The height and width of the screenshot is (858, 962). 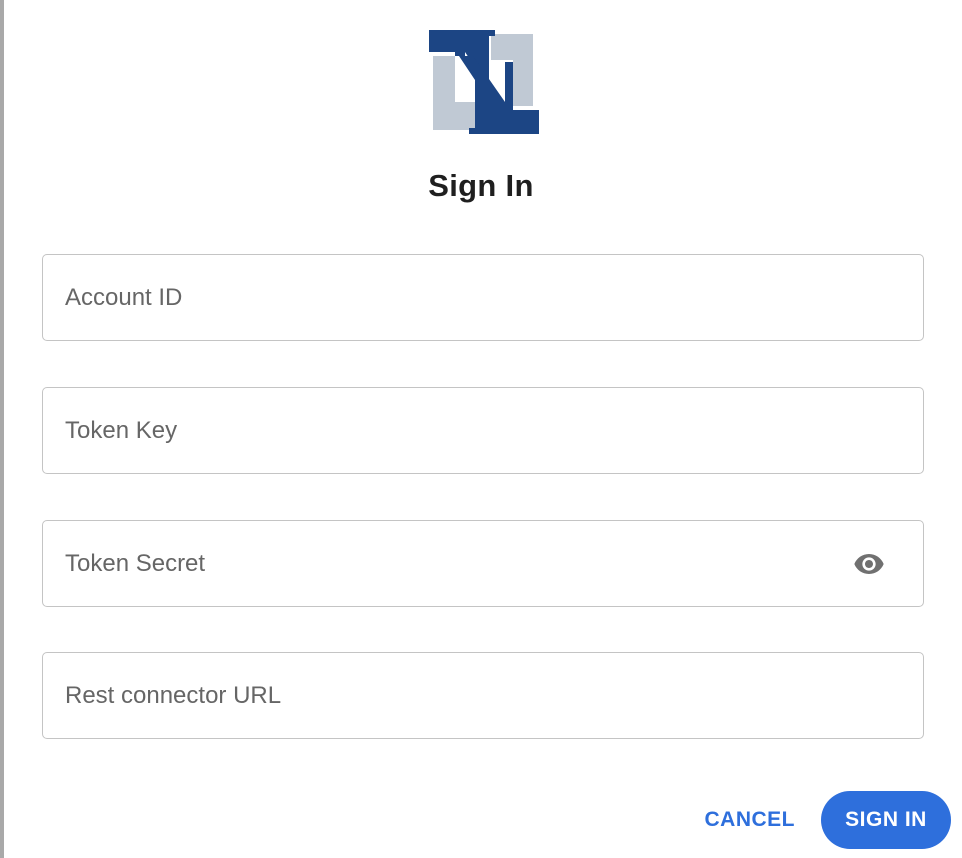 What do you see at coordinates (523, 70) in the screenshot?
I see `logo-light-right` at bounding box center [523, 70].